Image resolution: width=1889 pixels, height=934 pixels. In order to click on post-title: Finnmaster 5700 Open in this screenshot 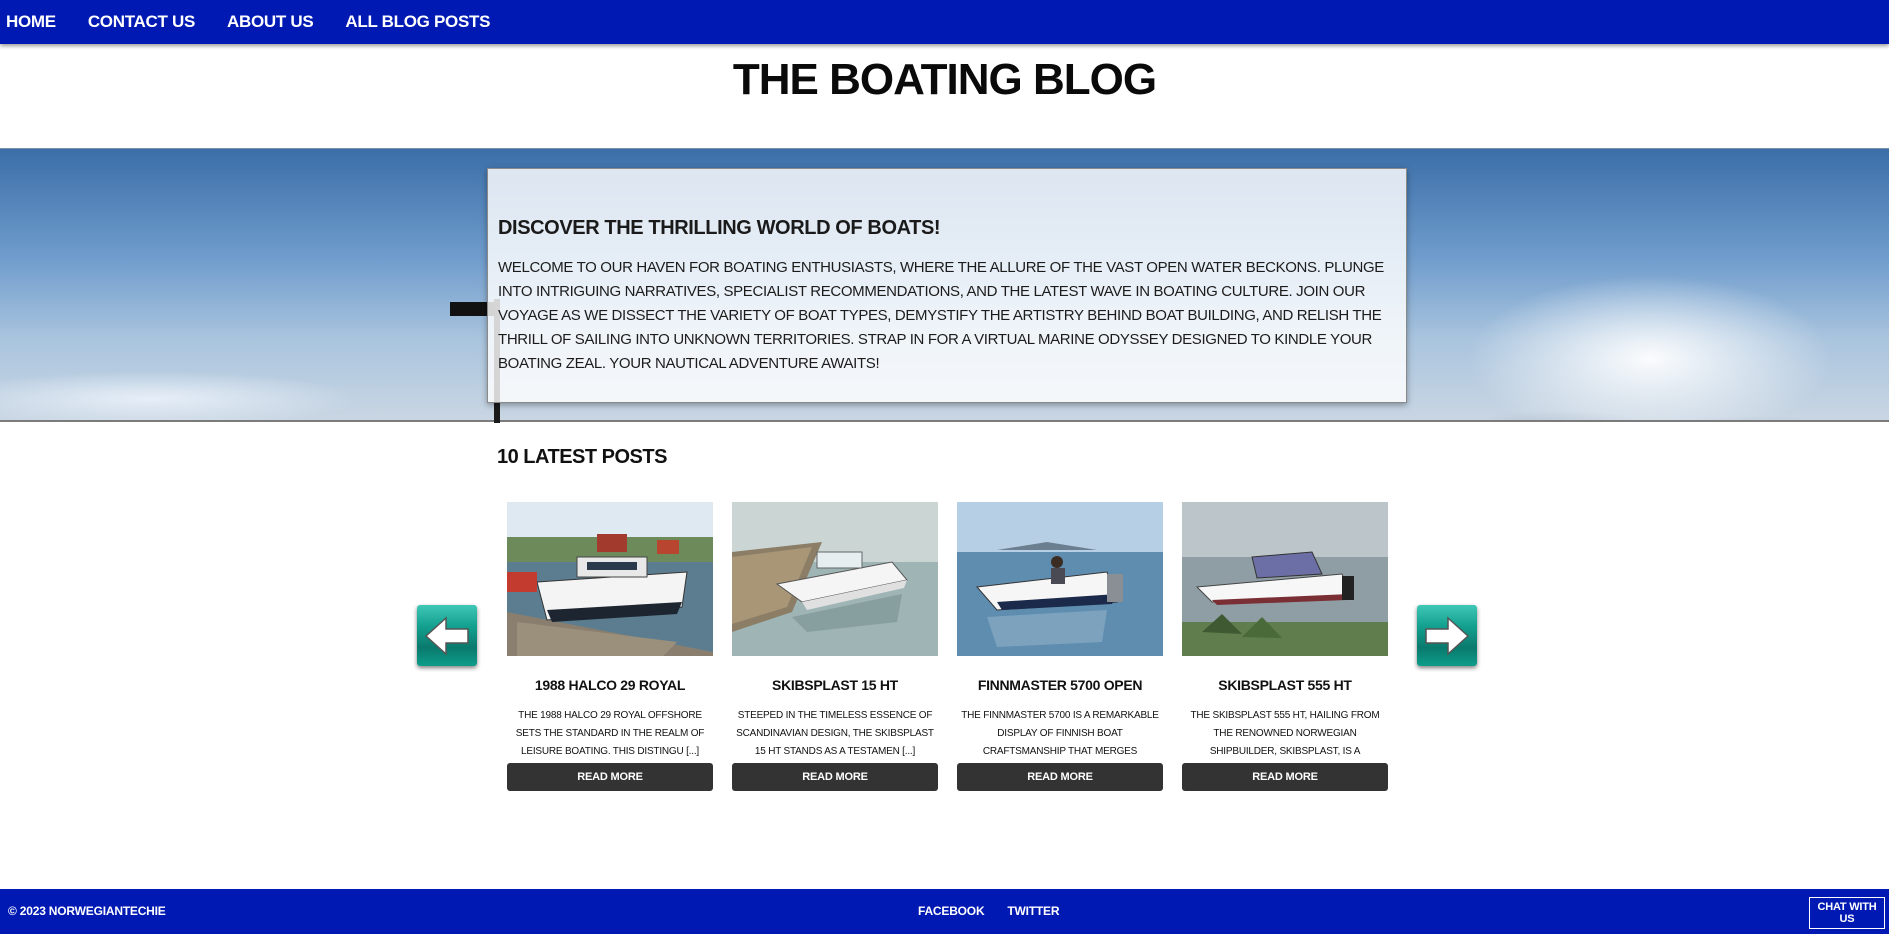, I will do `click(1060, 685)`.